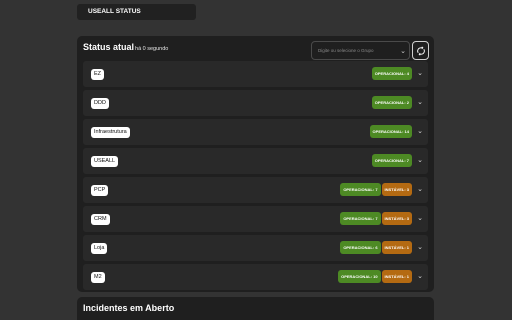  Describe the element at coordinates (99, 248) in the screenshot. I see `group-name: Loja` at that location.